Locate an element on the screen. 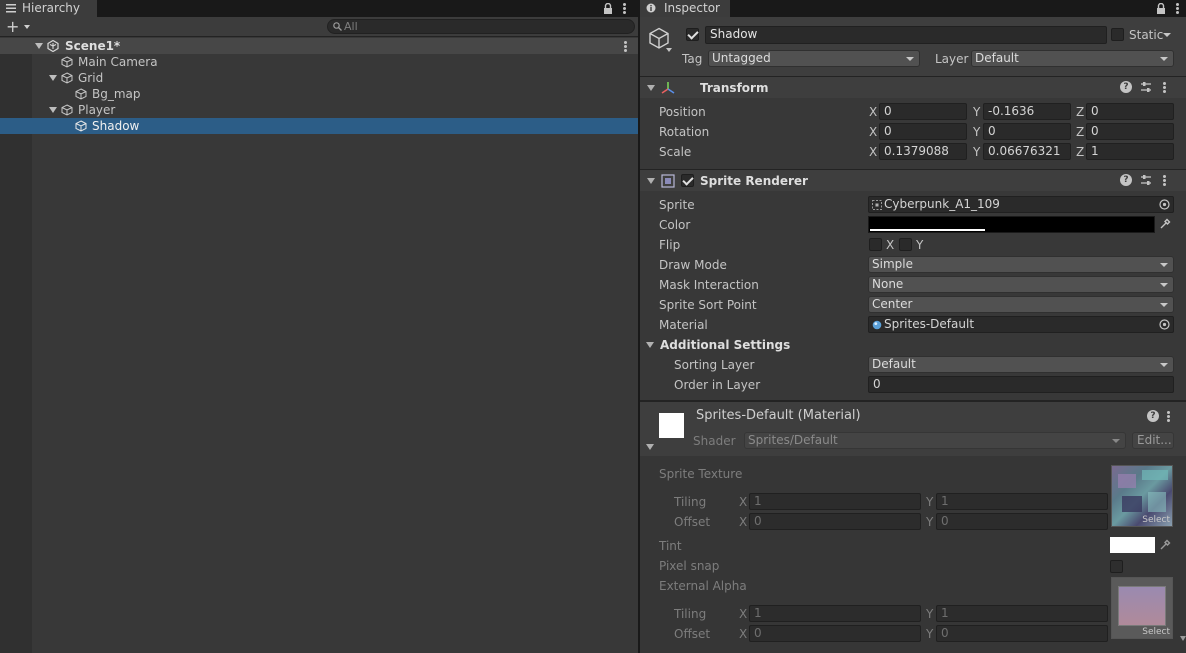 This screenshot has width=1186, height=653. add-dropdown-icon is located at coordinates (27, 27).